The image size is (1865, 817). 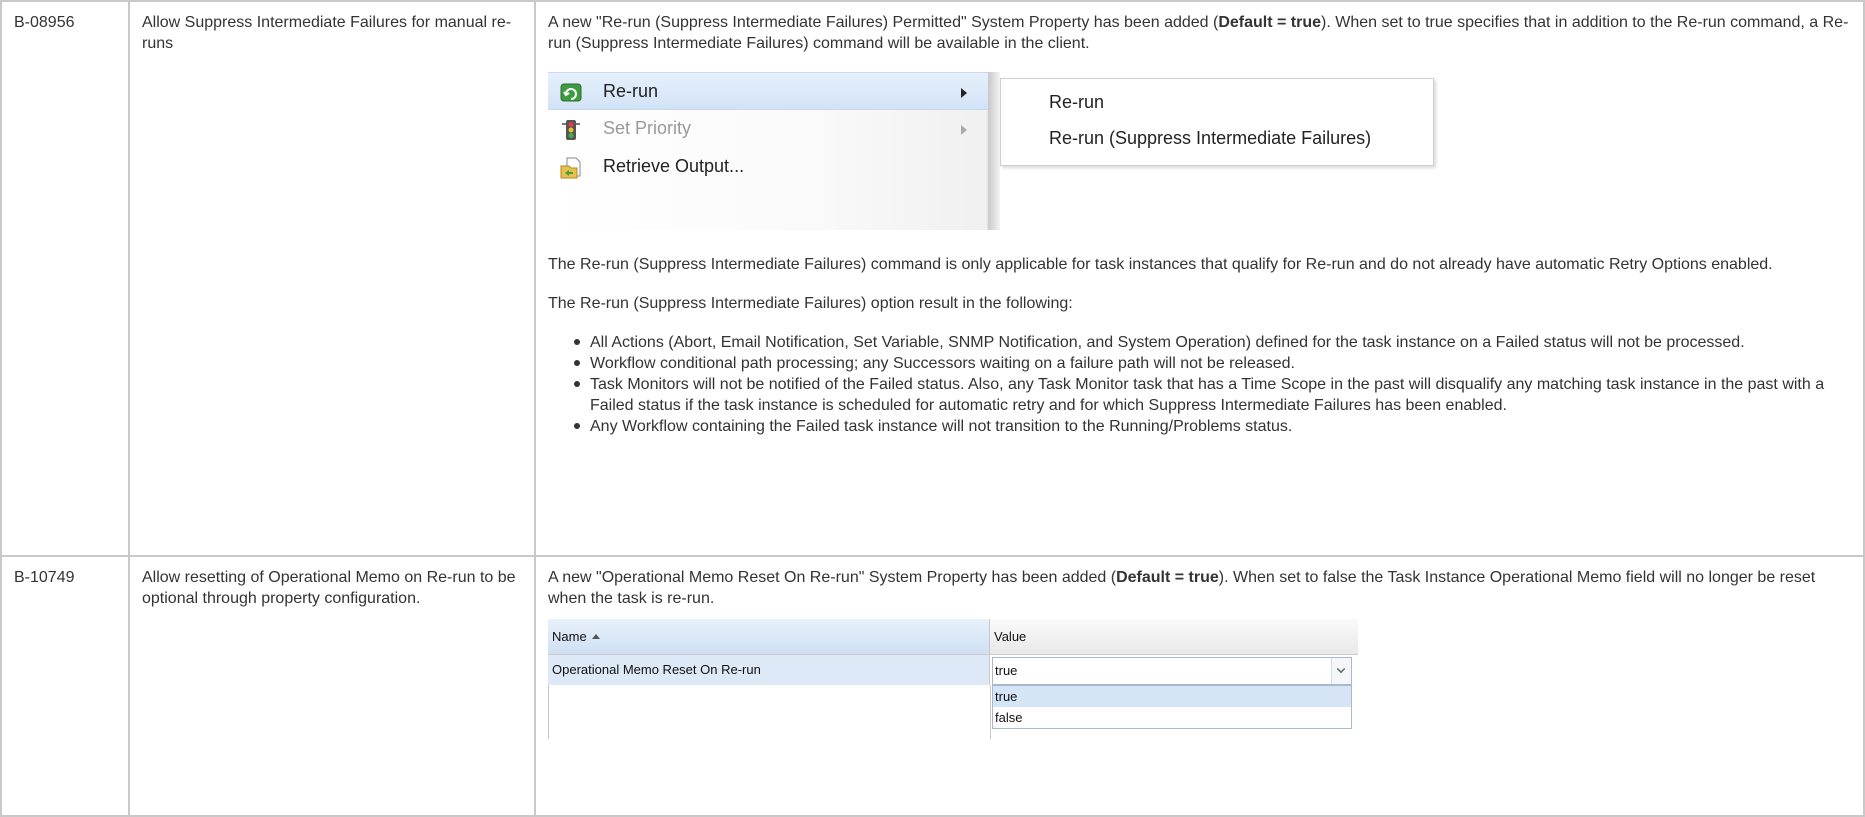 I want to click on retrieve-output-icon, so click(x=570, y=168).